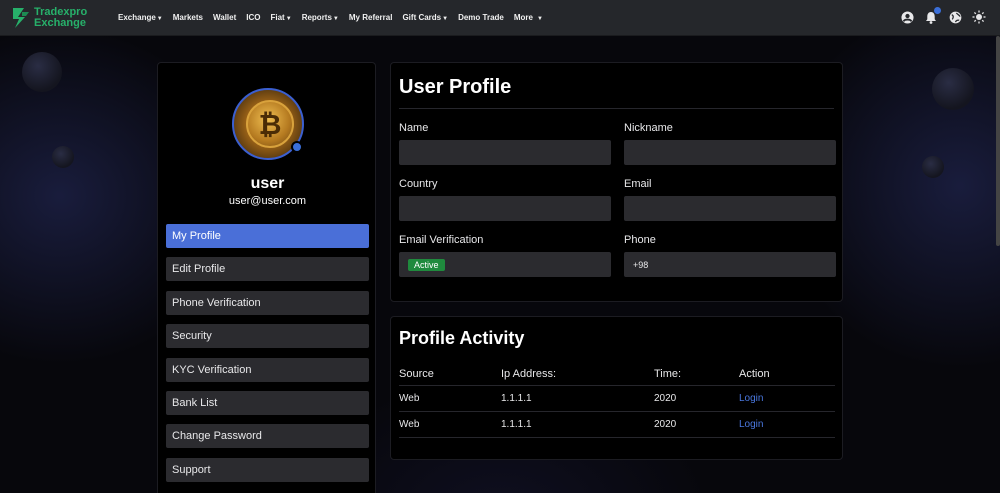  What do you see at coordinates (640, 240) in the screenshot?
I see `phone-label: Phone` at bounding box center [640, 240].